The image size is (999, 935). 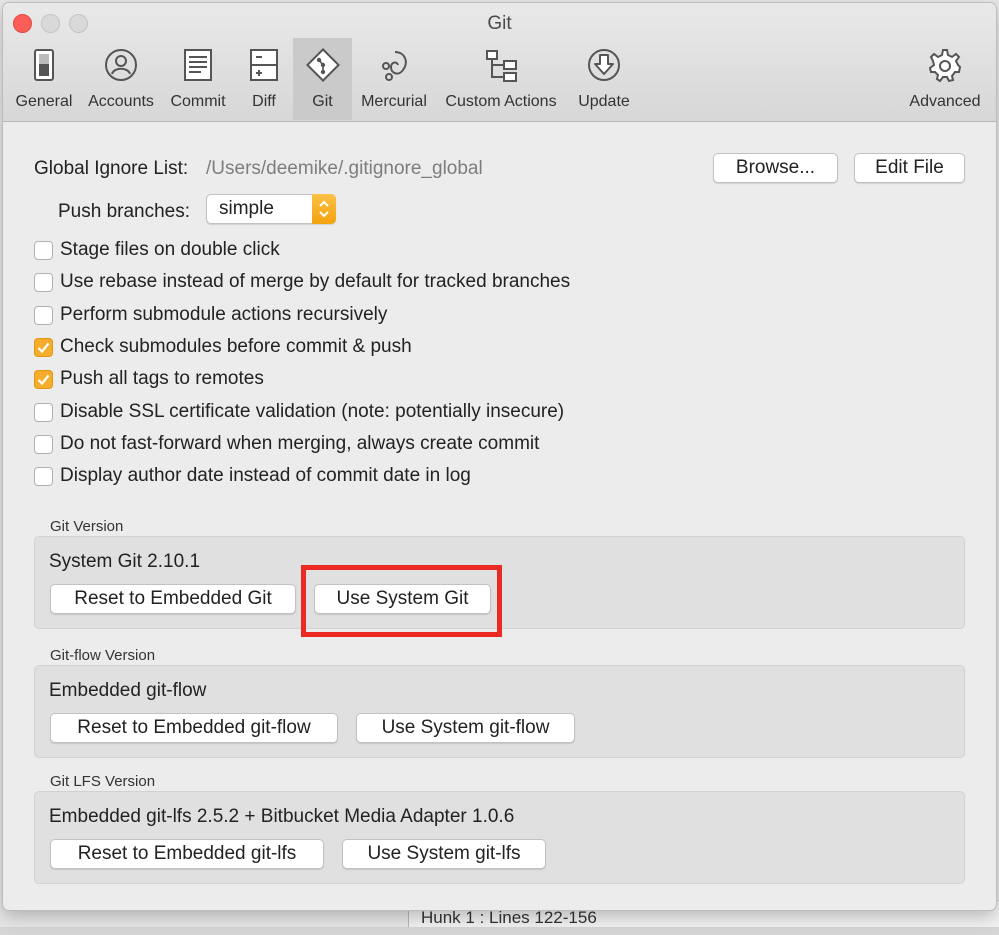 What do you see at coordinates (945, 66) in the screenshot?
I see `gear-icon` at bounding box center [945, 66].